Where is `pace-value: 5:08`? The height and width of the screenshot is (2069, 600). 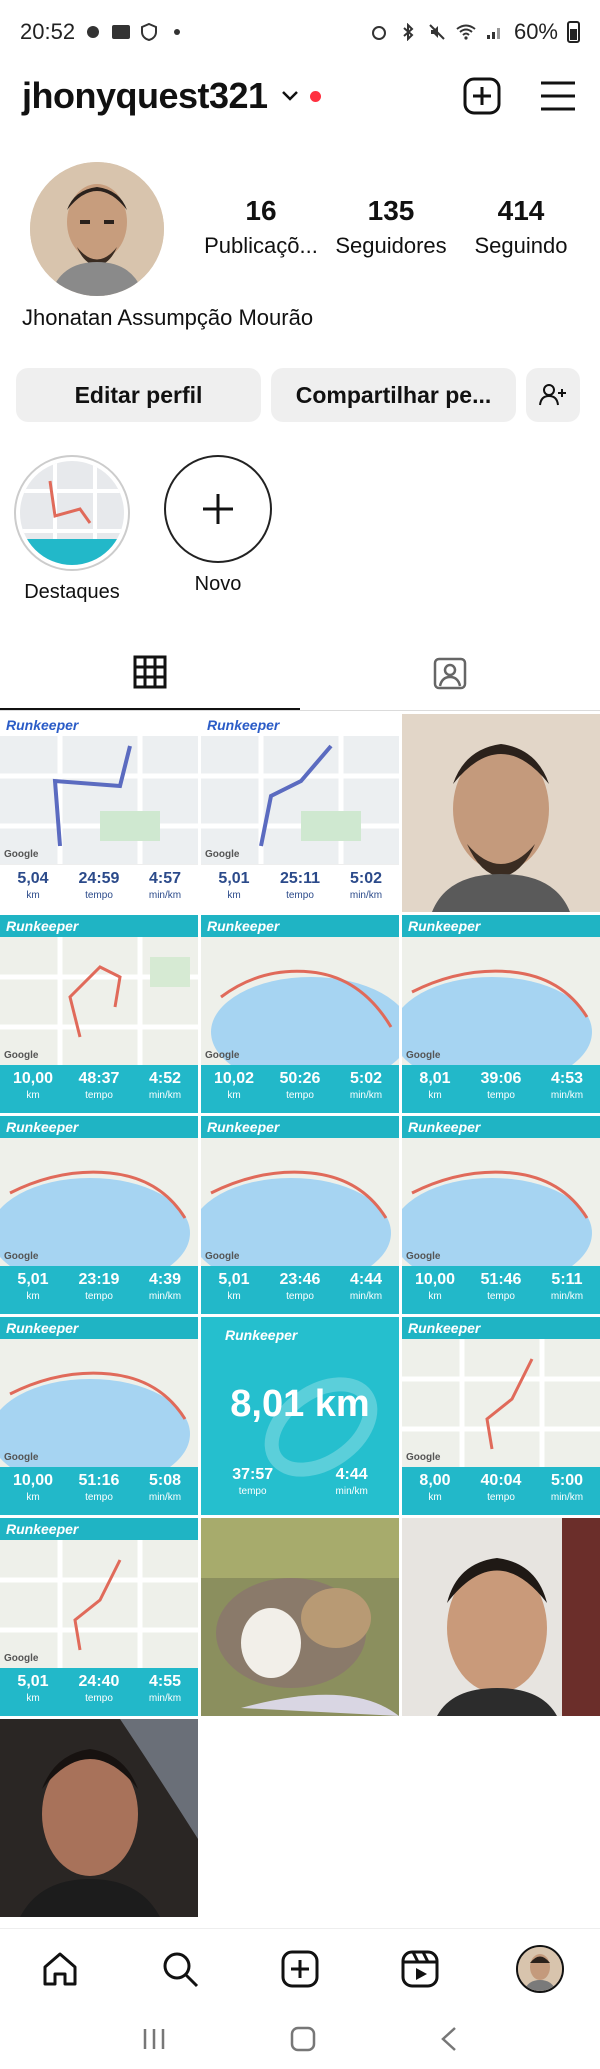
pace-value: 5:08 is located at coordinates (165, 1480).